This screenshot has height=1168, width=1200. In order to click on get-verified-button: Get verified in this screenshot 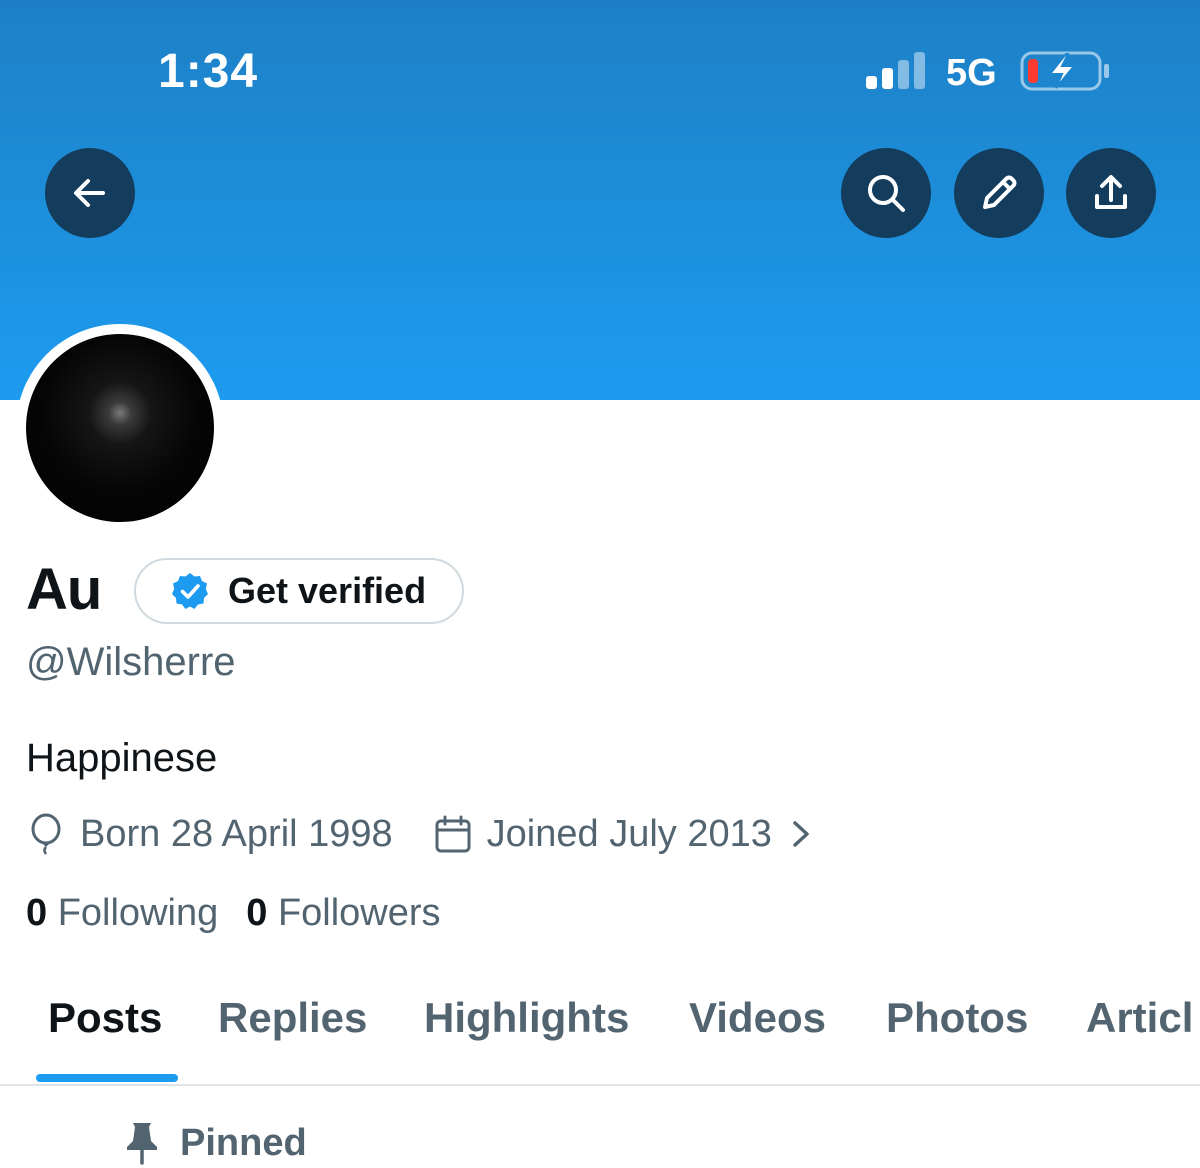, I will do `click(299, 591)`.